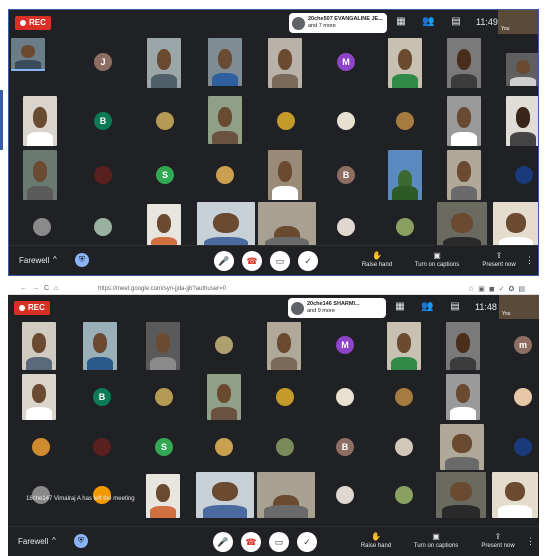 This screenshot has width=547, height=556. Describe the element at coordinates (103, 62) in the screenshot. I see `participant-avatar-j: J` at that location.